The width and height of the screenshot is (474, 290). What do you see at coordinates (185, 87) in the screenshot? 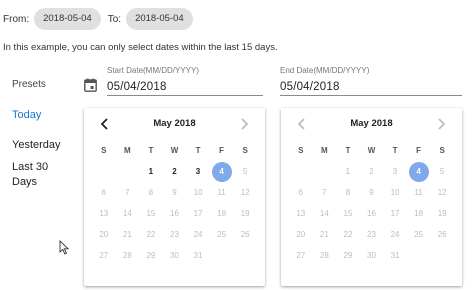
I see `start-date-input: 05/04/2018` at bounding box center [185, 87].